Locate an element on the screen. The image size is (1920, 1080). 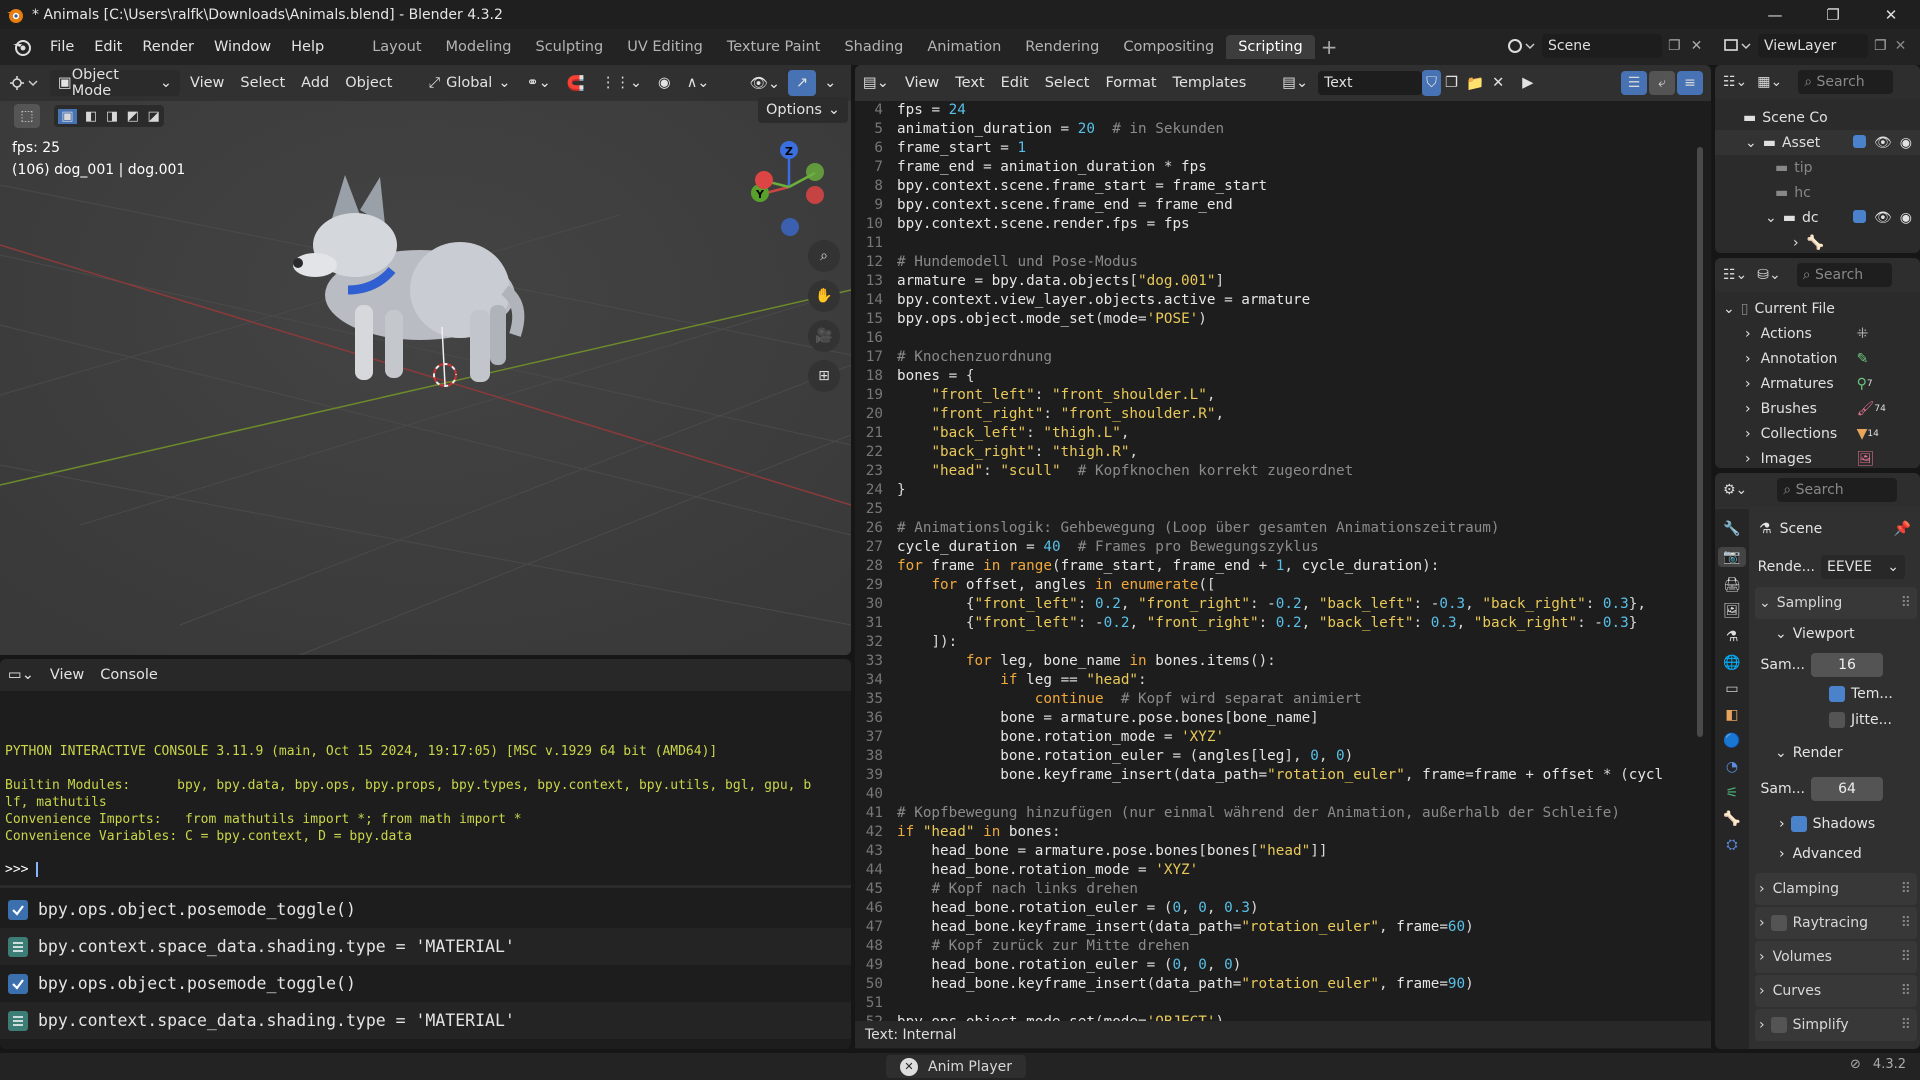
outliner-row-scene-collection: ▬ Scene Co is located at coordinates (1817, 117).